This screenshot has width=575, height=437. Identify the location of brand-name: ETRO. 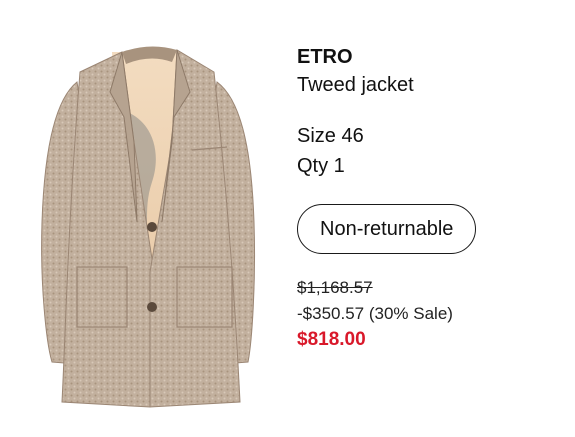
(432, 57).